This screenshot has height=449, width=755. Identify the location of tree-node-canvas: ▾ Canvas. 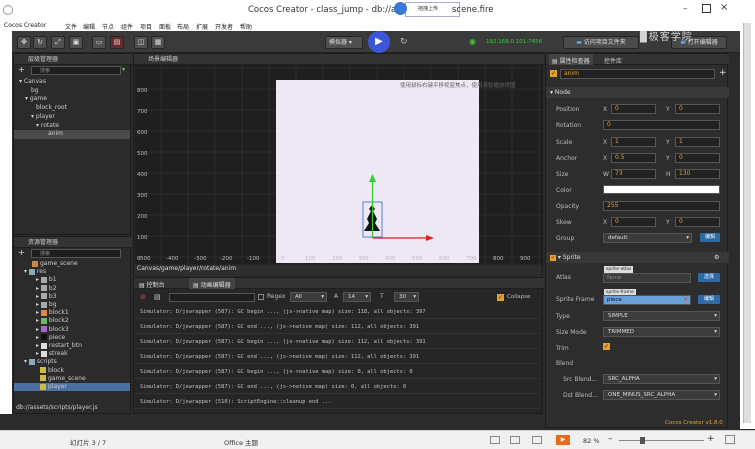
(72, 82).